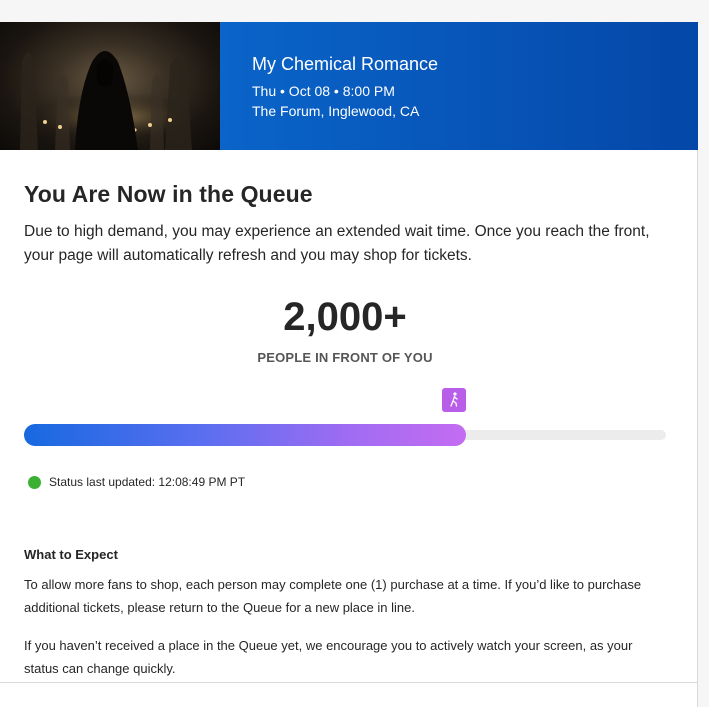 This screenshot has width=709, height=707. What do you see at coordinates (336, 111) in the screenshot?
I see `event-venue: The Forum, Inglewood, CA` at bounding box center [336, 111].